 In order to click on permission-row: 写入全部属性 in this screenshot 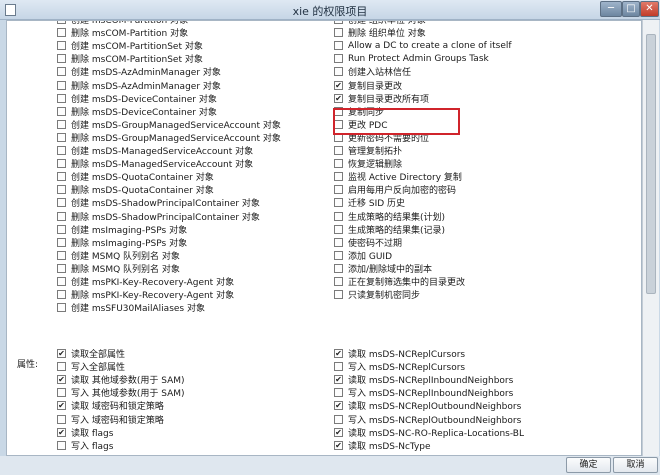, I will do `click(91, 366)`.